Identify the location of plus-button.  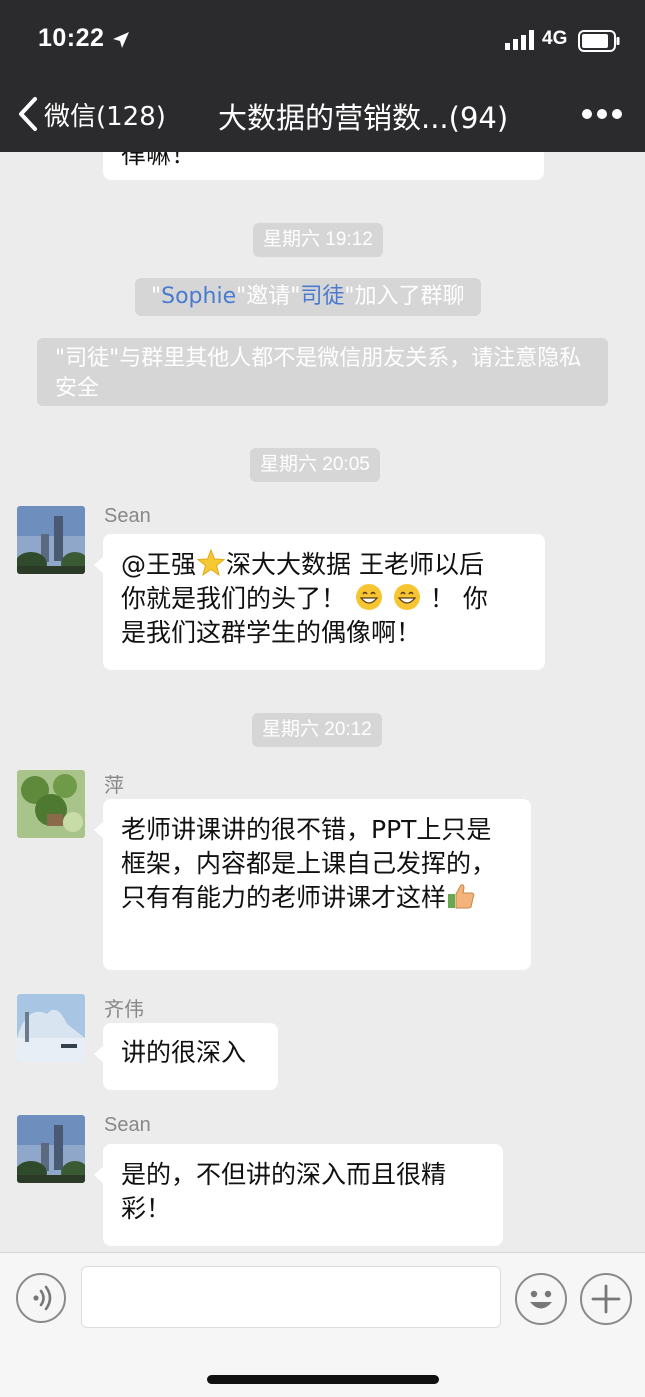
(606, 1299).